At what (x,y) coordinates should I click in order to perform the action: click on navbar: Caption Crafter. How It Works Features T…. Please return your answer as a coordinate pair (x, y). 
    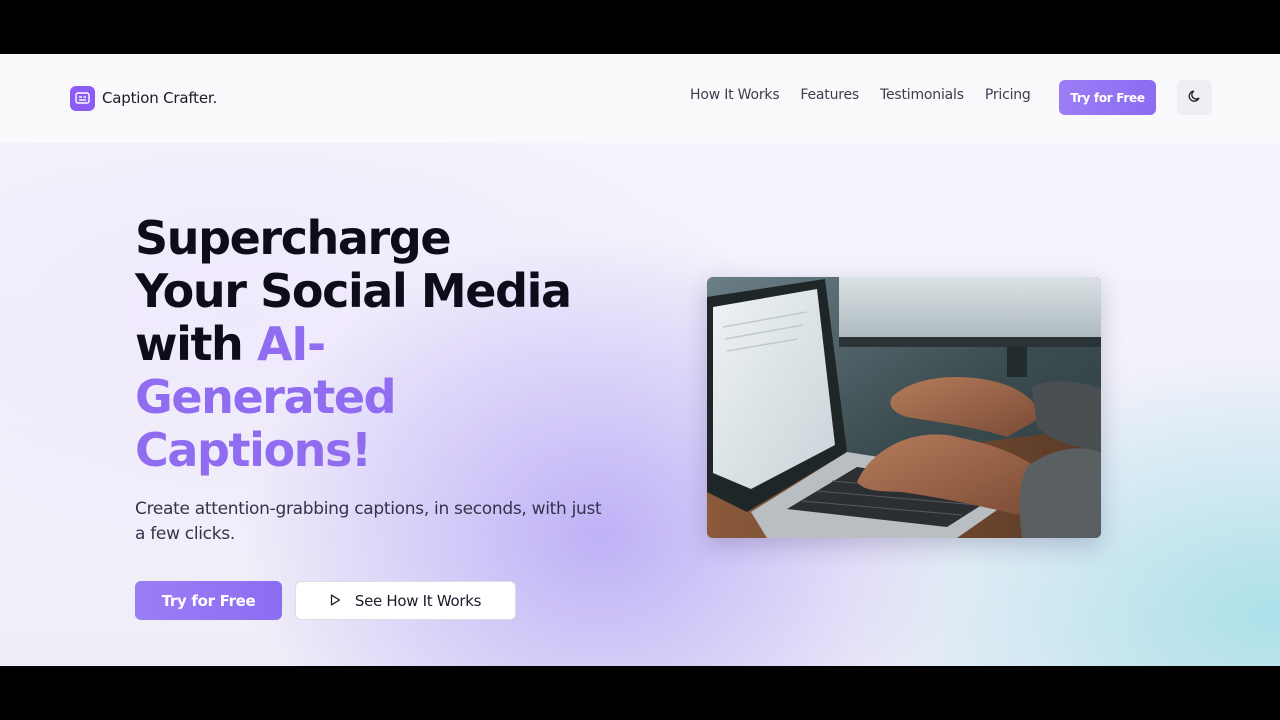
    Looking at the image, I should click on (640, 98).